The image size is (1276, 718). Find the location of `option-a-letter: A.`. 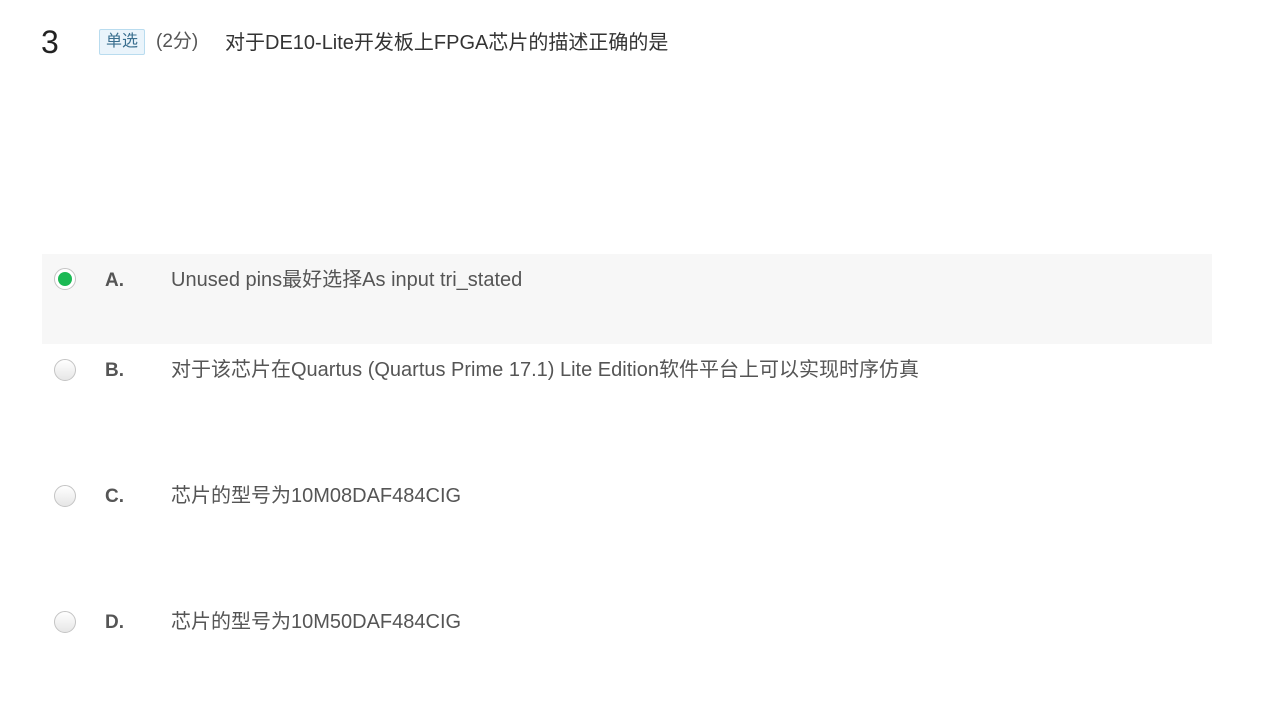

option-a-letter: A. is located at coordinates (114, 280).